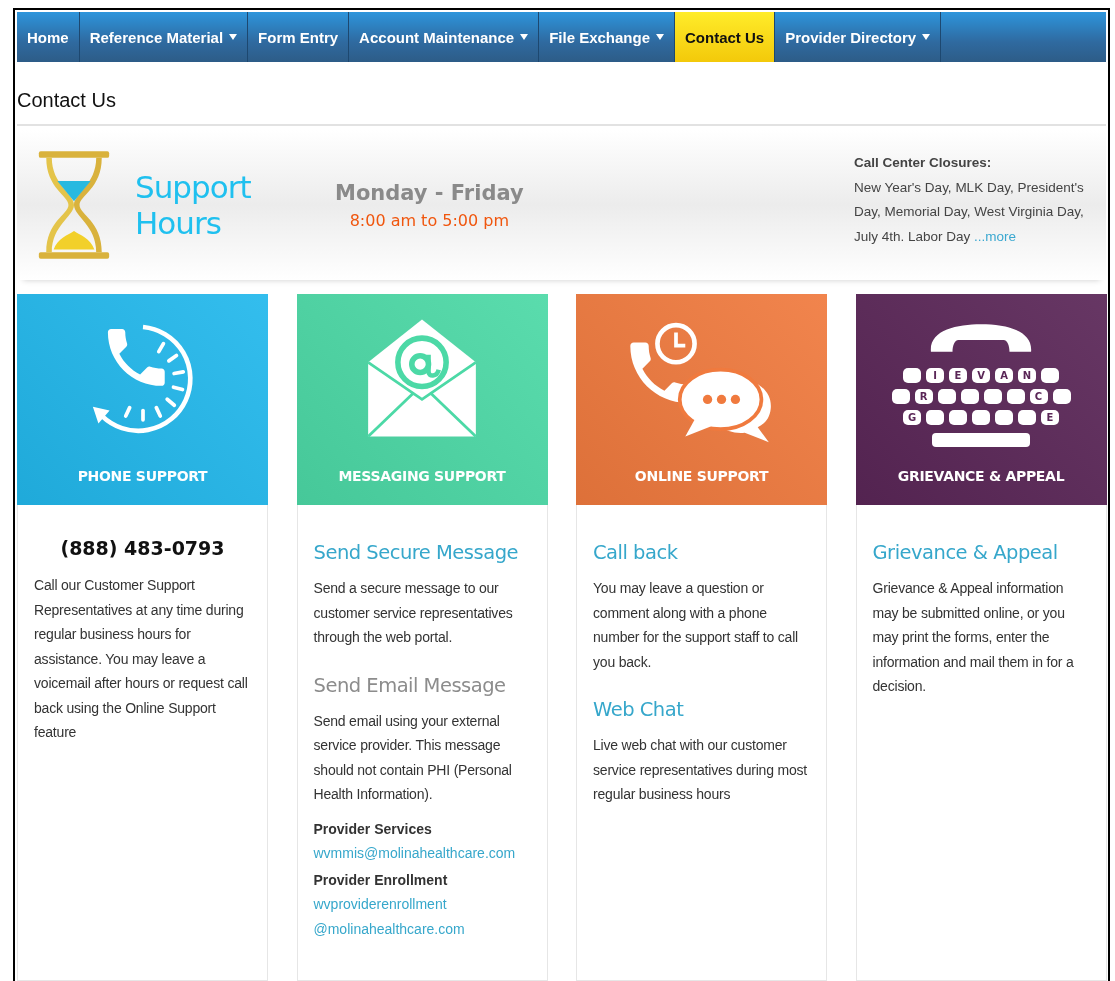 The image size is (1115, 981). Describe the element at coordinates (422, 552) in the screenshot. I see `section-heading-link: Send Secure Message` at that location.